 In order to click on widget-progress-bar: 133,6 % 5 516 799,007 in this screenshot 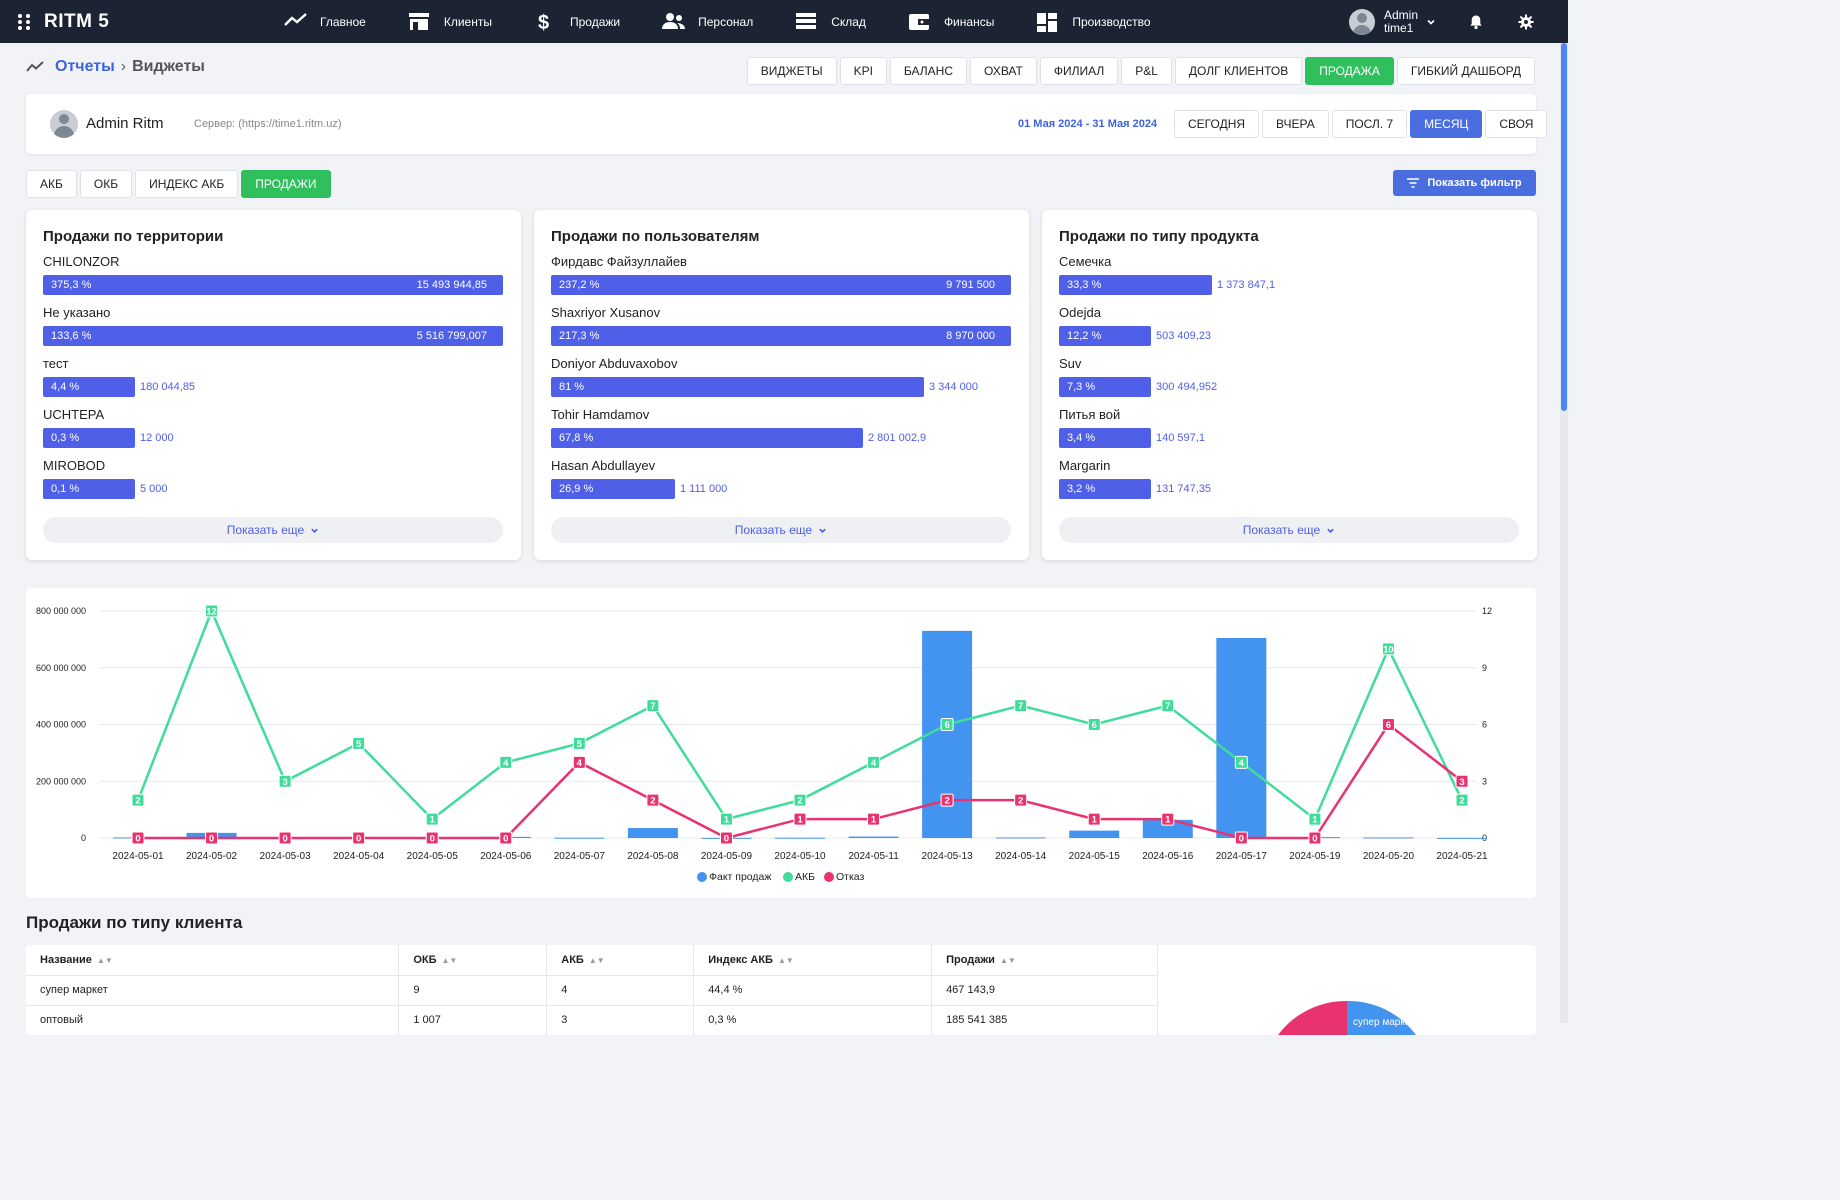, I will do `click(273, 336)`.